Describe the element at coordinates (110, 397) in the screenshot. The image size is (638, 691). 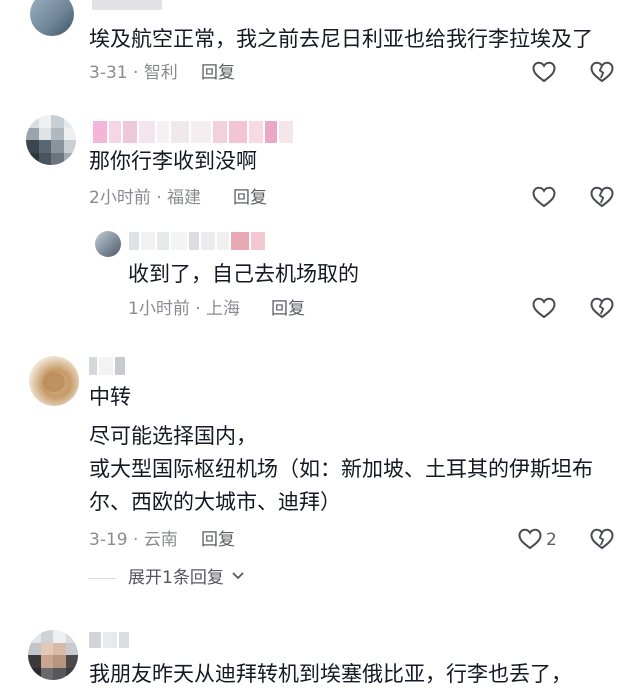
I see `comment-text: 中转` at that location.